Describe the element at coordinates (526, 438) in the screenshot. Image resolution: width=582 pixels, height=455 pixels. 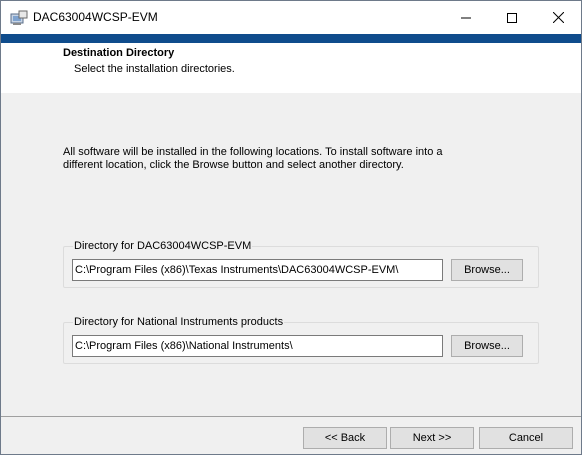
I see `cancel-button: Cancel` at that location.